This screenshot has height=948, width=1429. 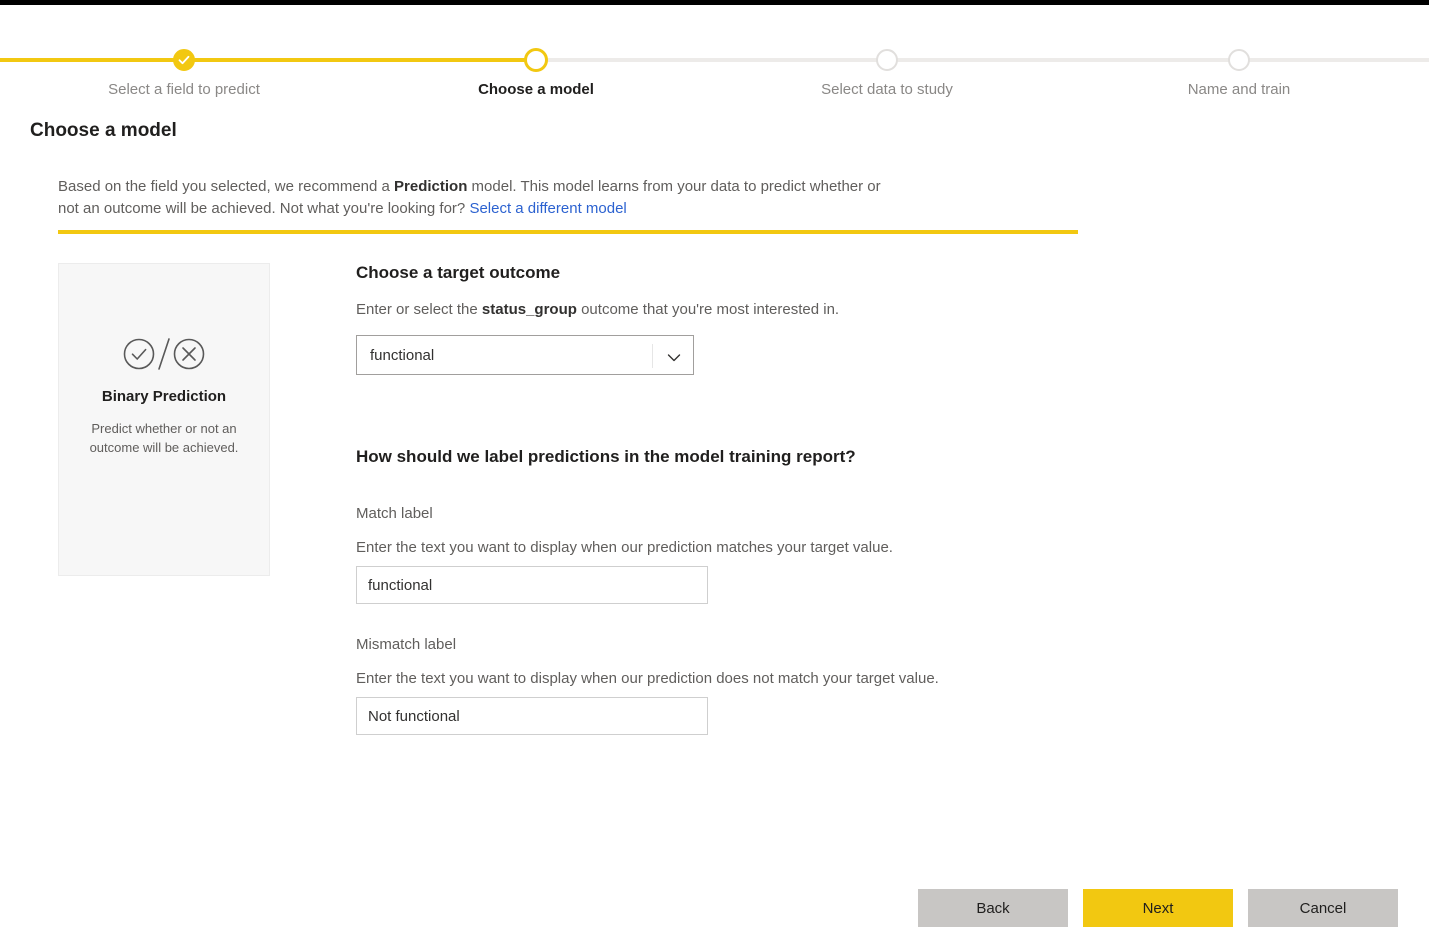 I want to click on next-button: Next, so click(x=1158, y=908).